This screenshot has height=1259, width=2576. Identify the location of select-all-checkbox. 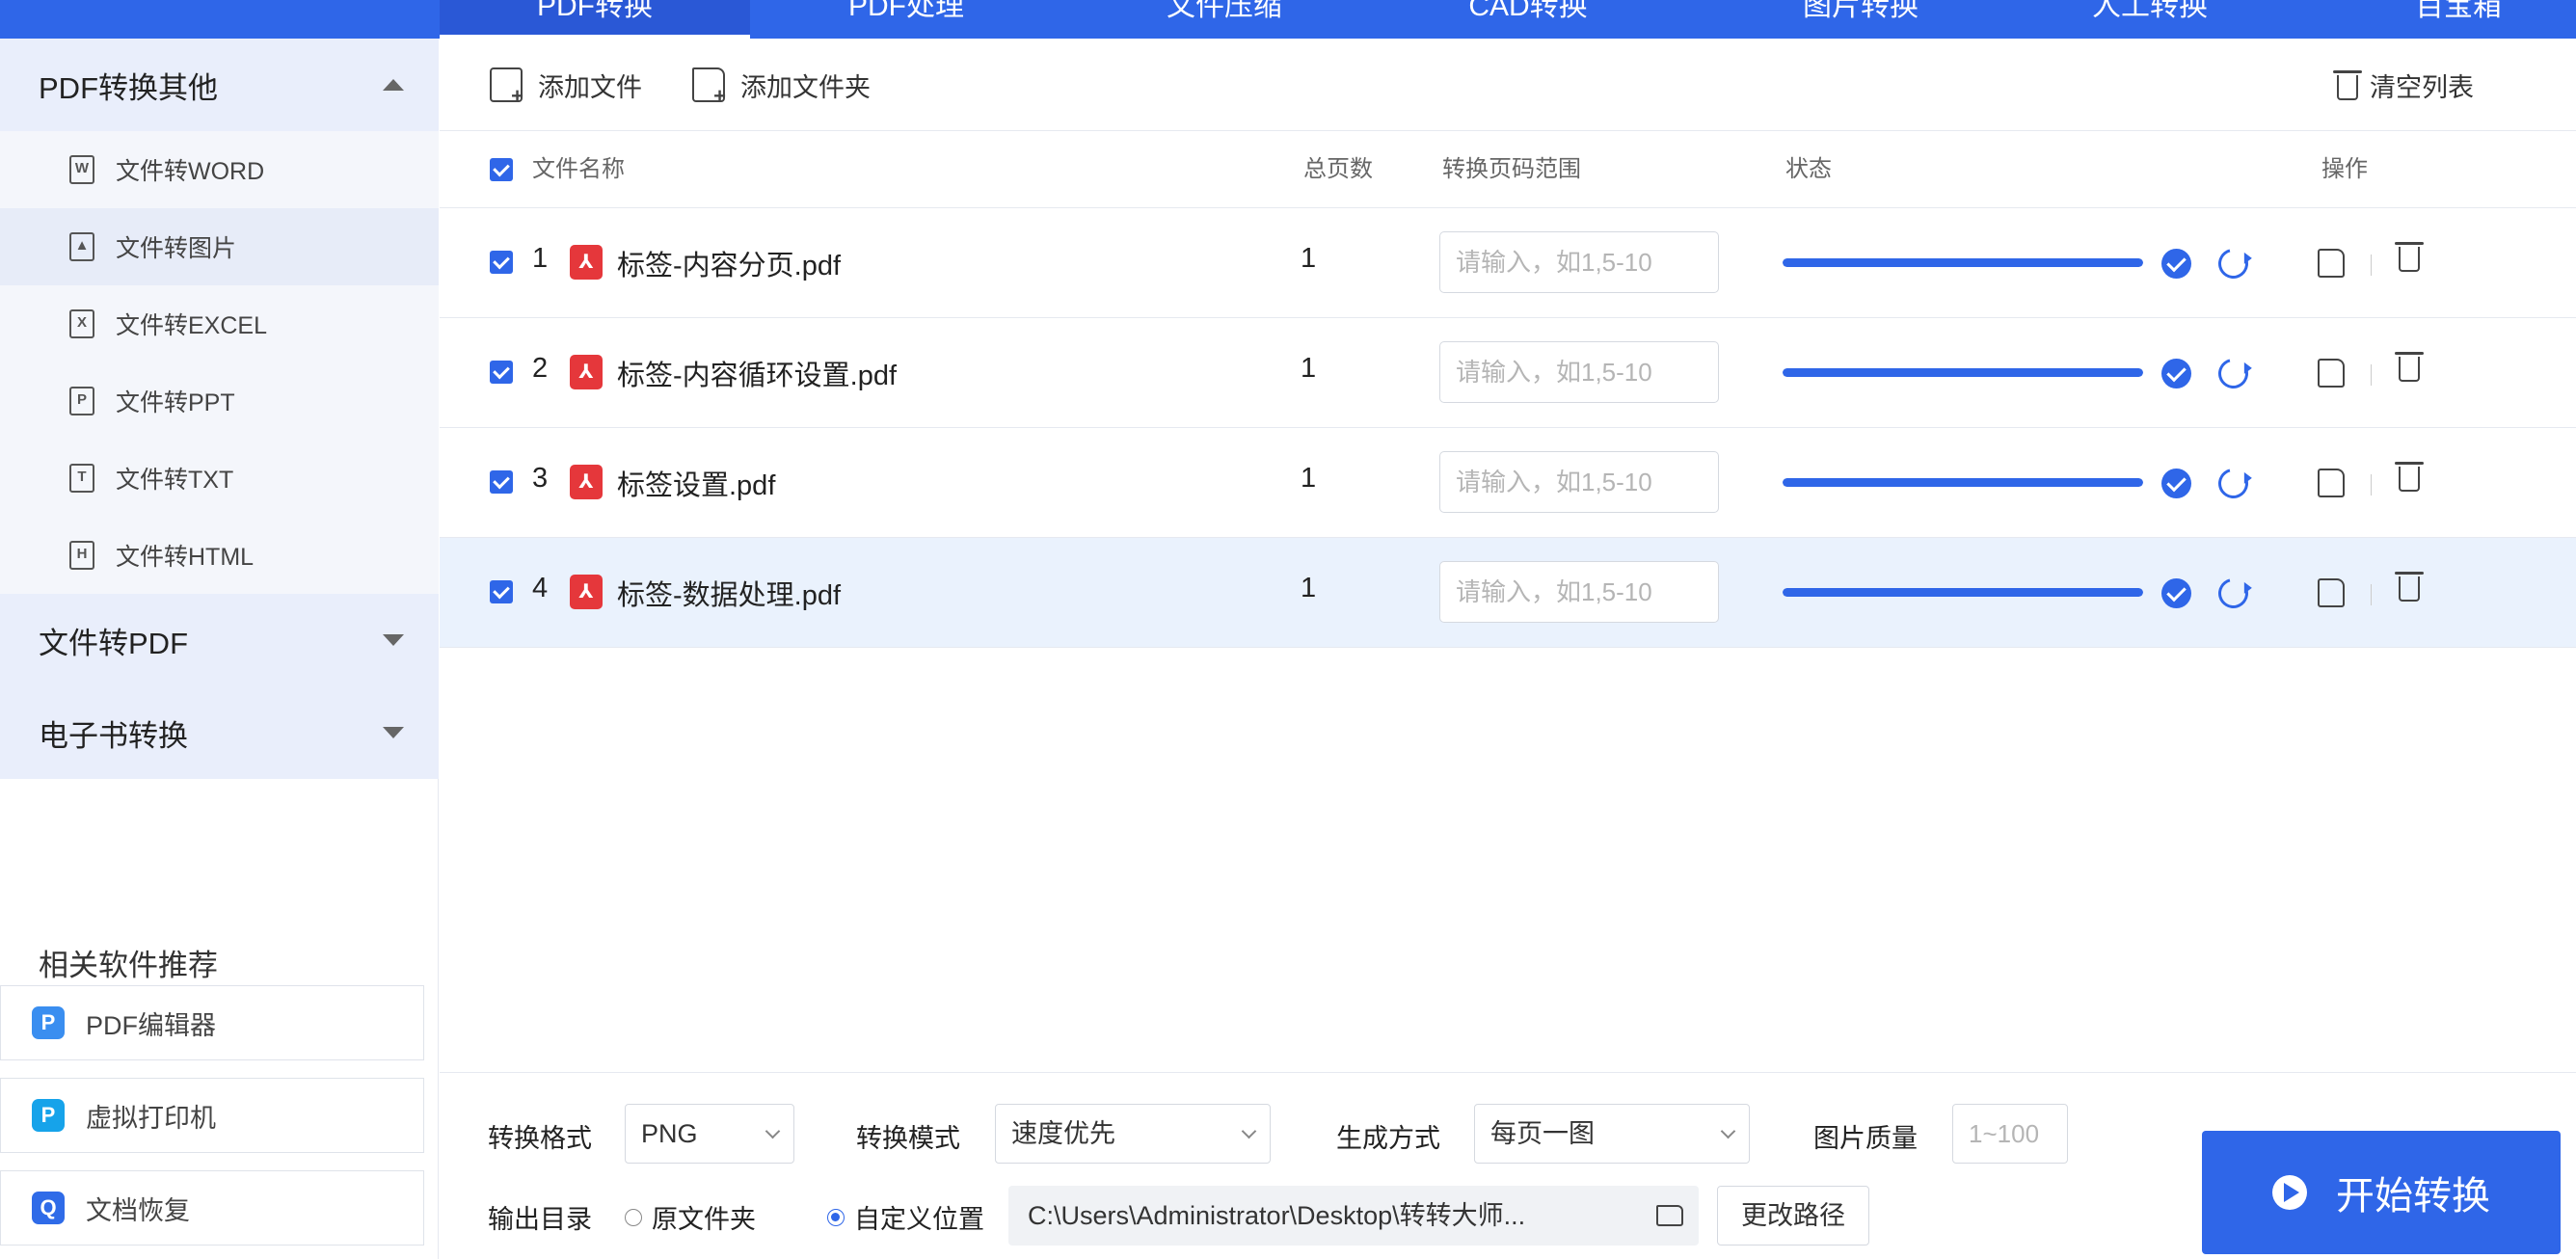
(501, 169).